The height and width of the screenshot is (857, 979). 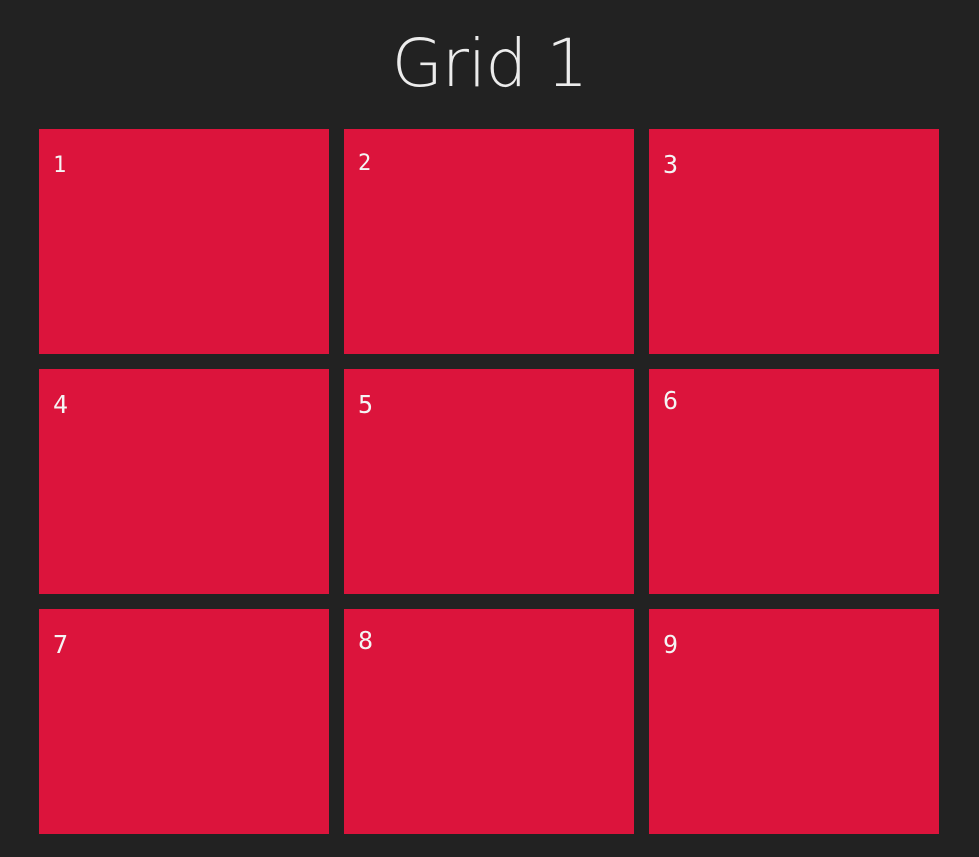 What do you see at coordinates (366, 640) in the screenshot?
I see `grid-cell-label: 8` at bounding box center [366, 640].